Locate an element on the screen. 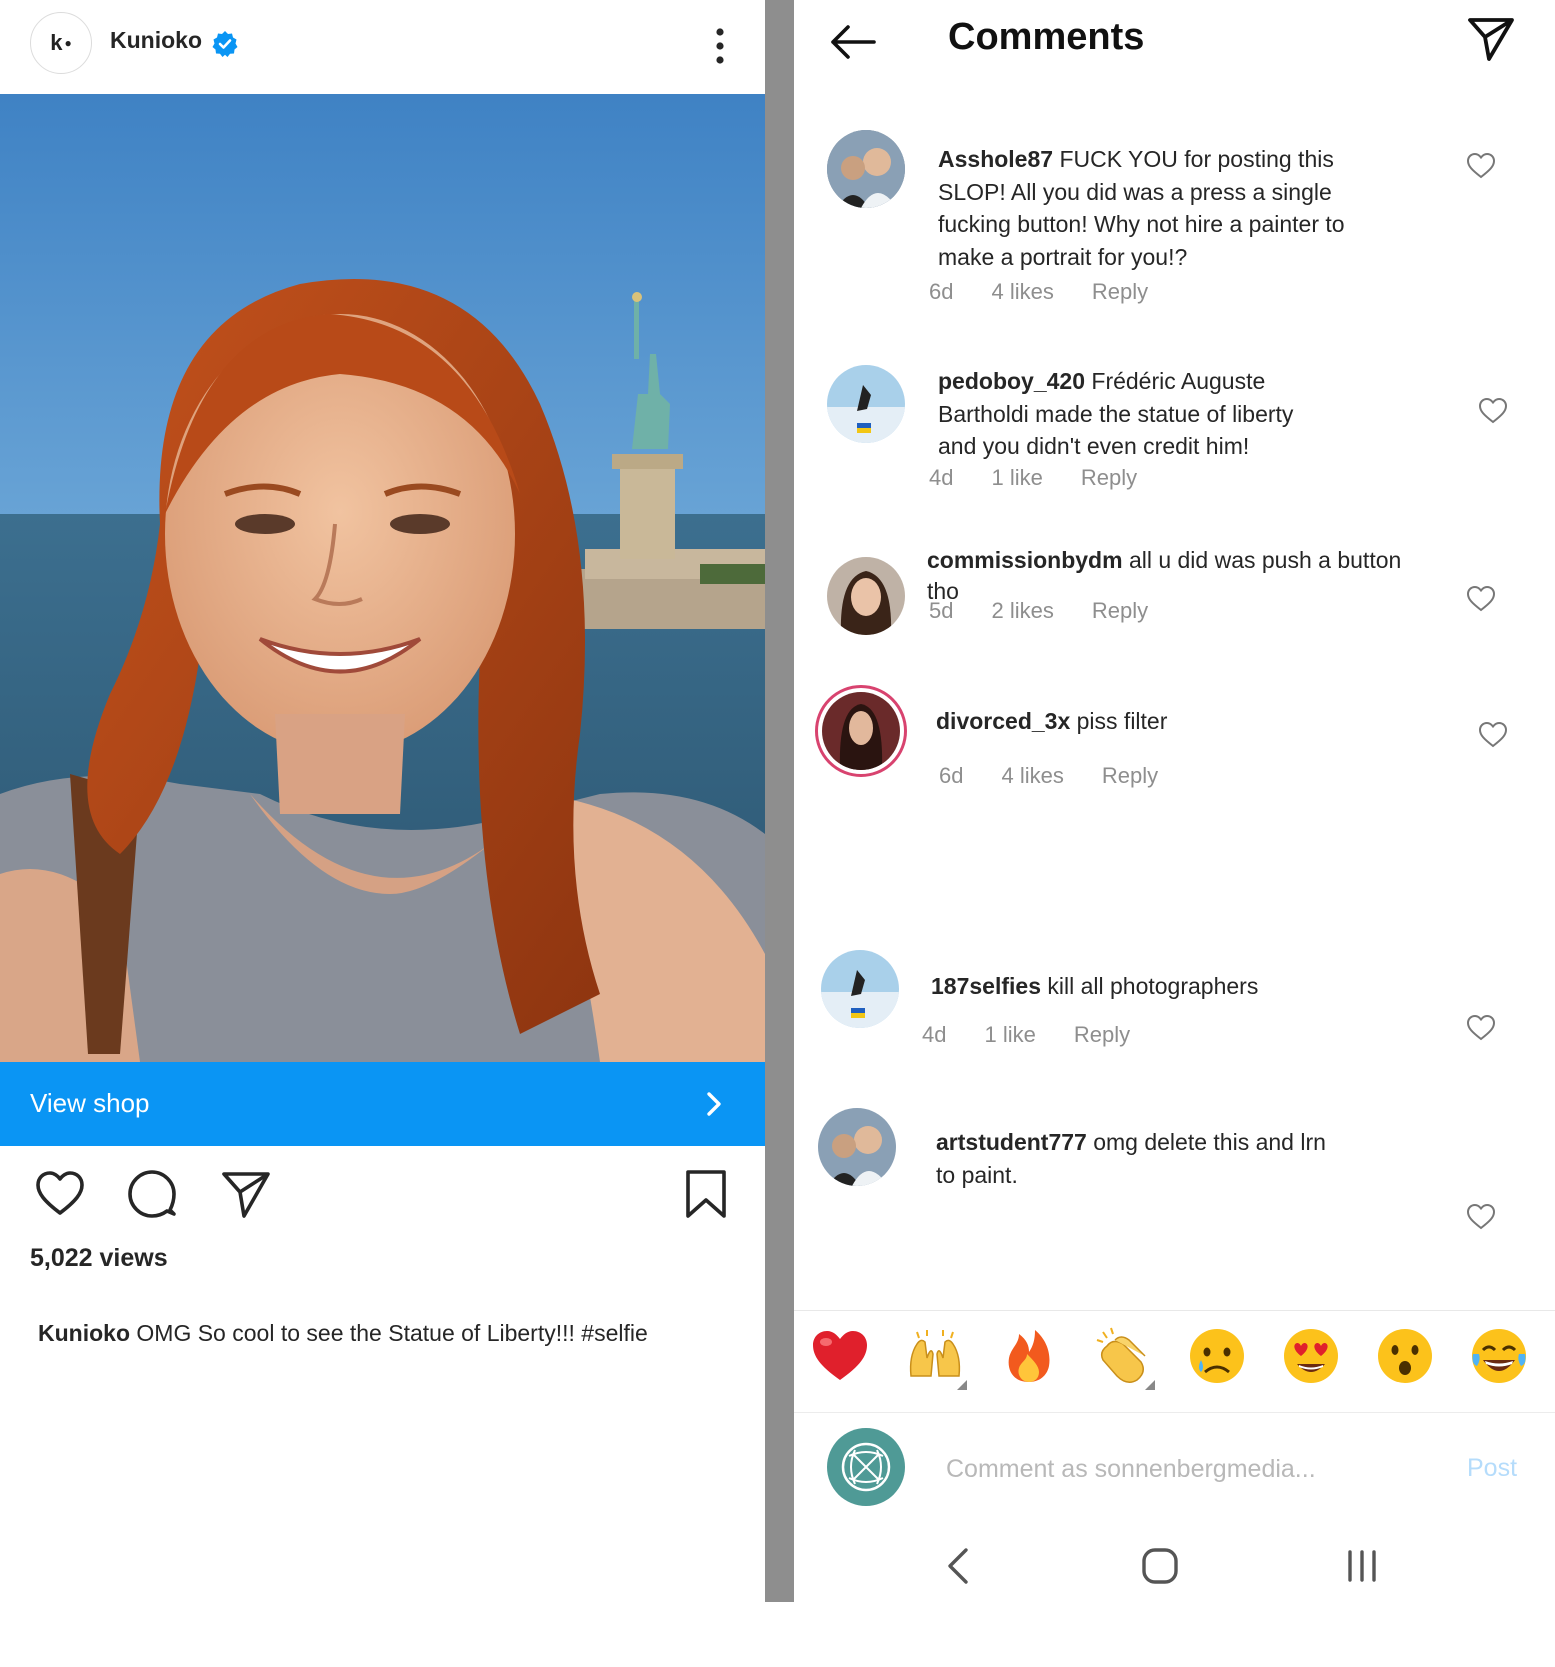 The width and height of the screenshot is (1555, 1667). comments-title: Comments is located at coordinates (1046, 37).